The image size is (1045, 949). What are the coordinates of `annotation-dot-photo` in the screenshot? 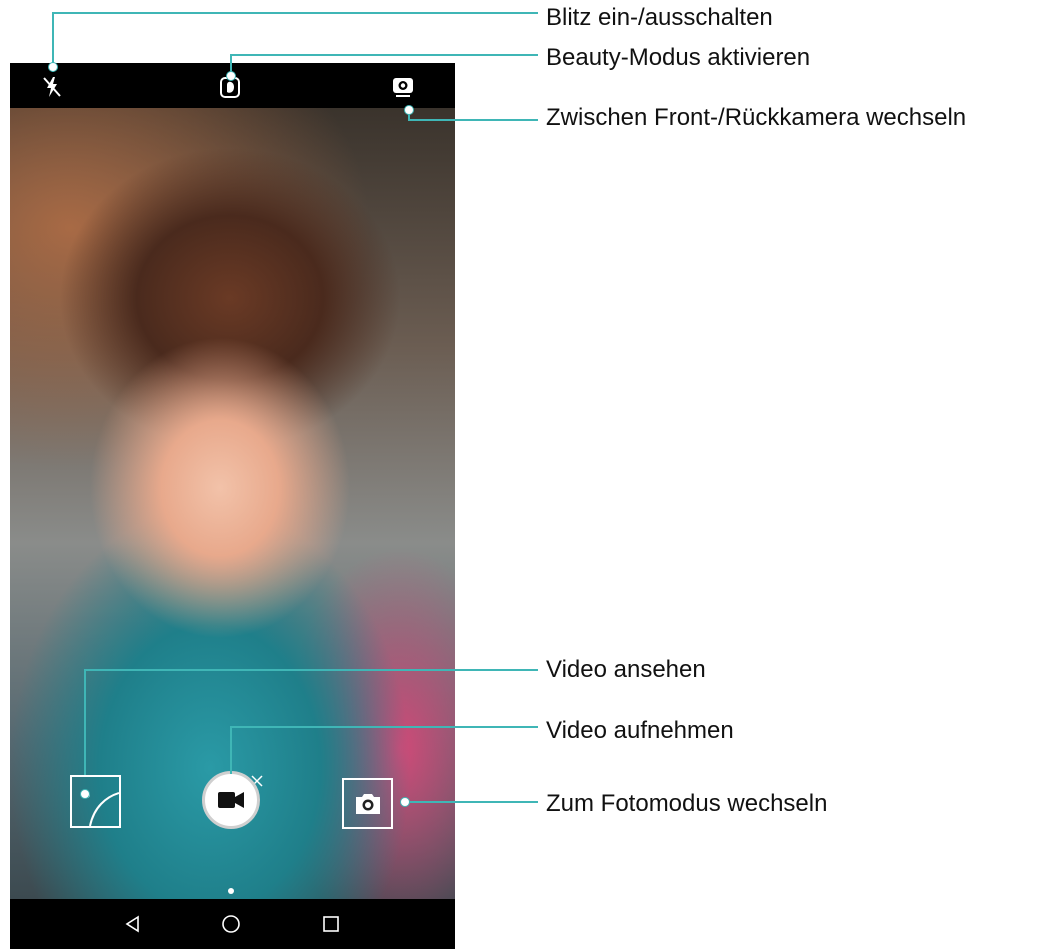 It's located at (405, 802).